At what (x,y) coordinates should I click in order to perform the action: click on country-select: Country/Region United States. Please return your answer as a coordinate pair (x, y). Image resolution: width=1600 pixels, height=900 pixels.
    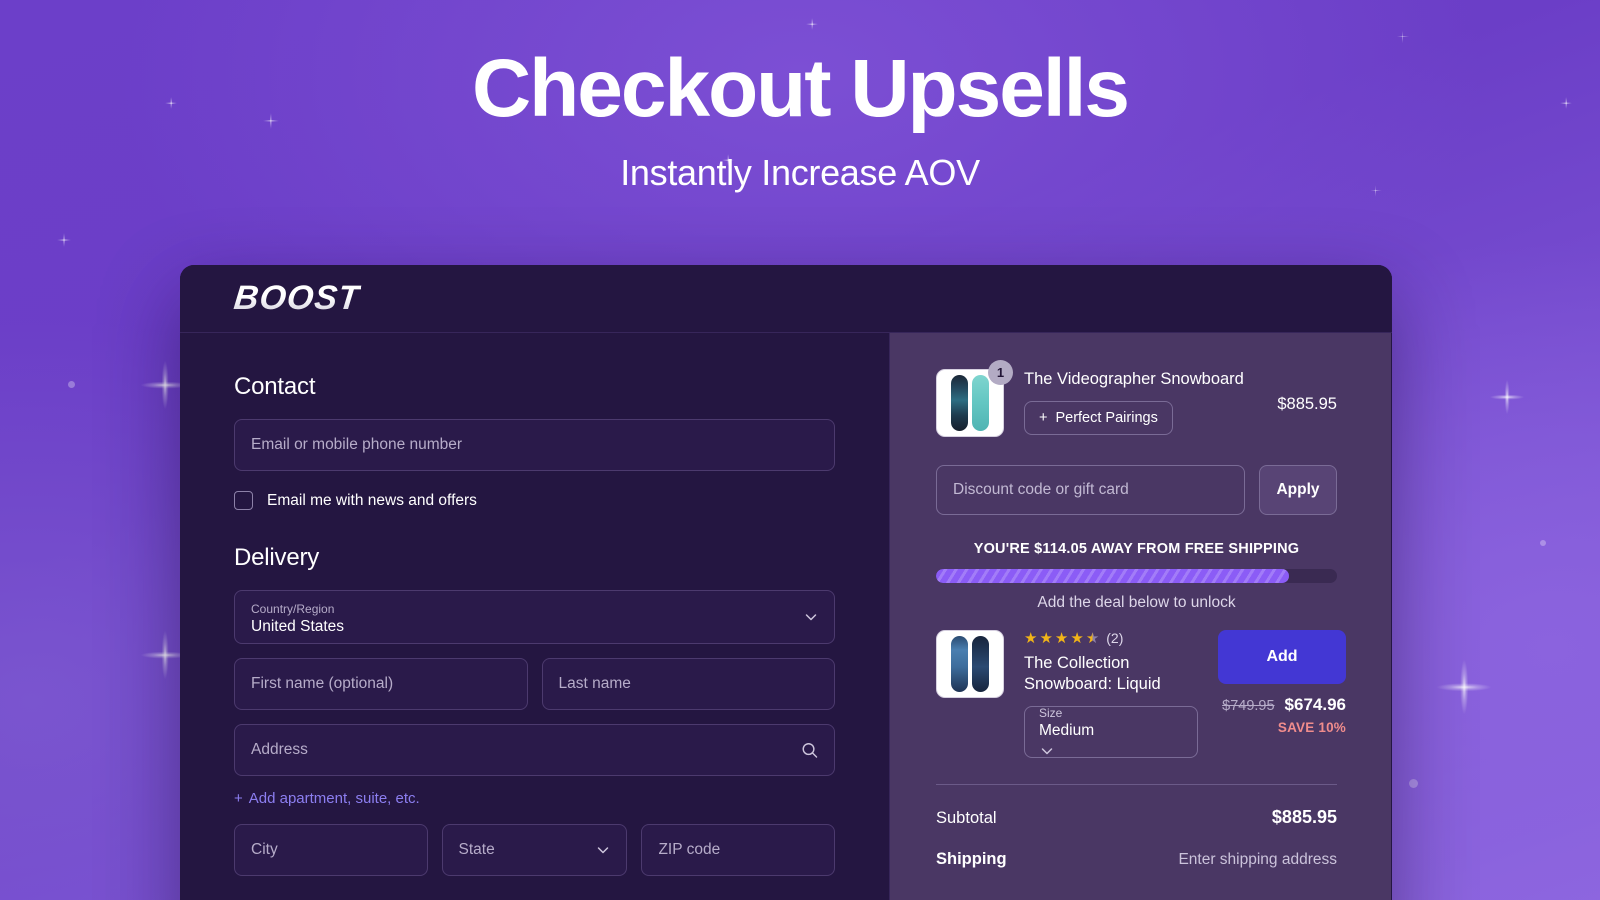
    Looking at the image, I should click on (534, 617).